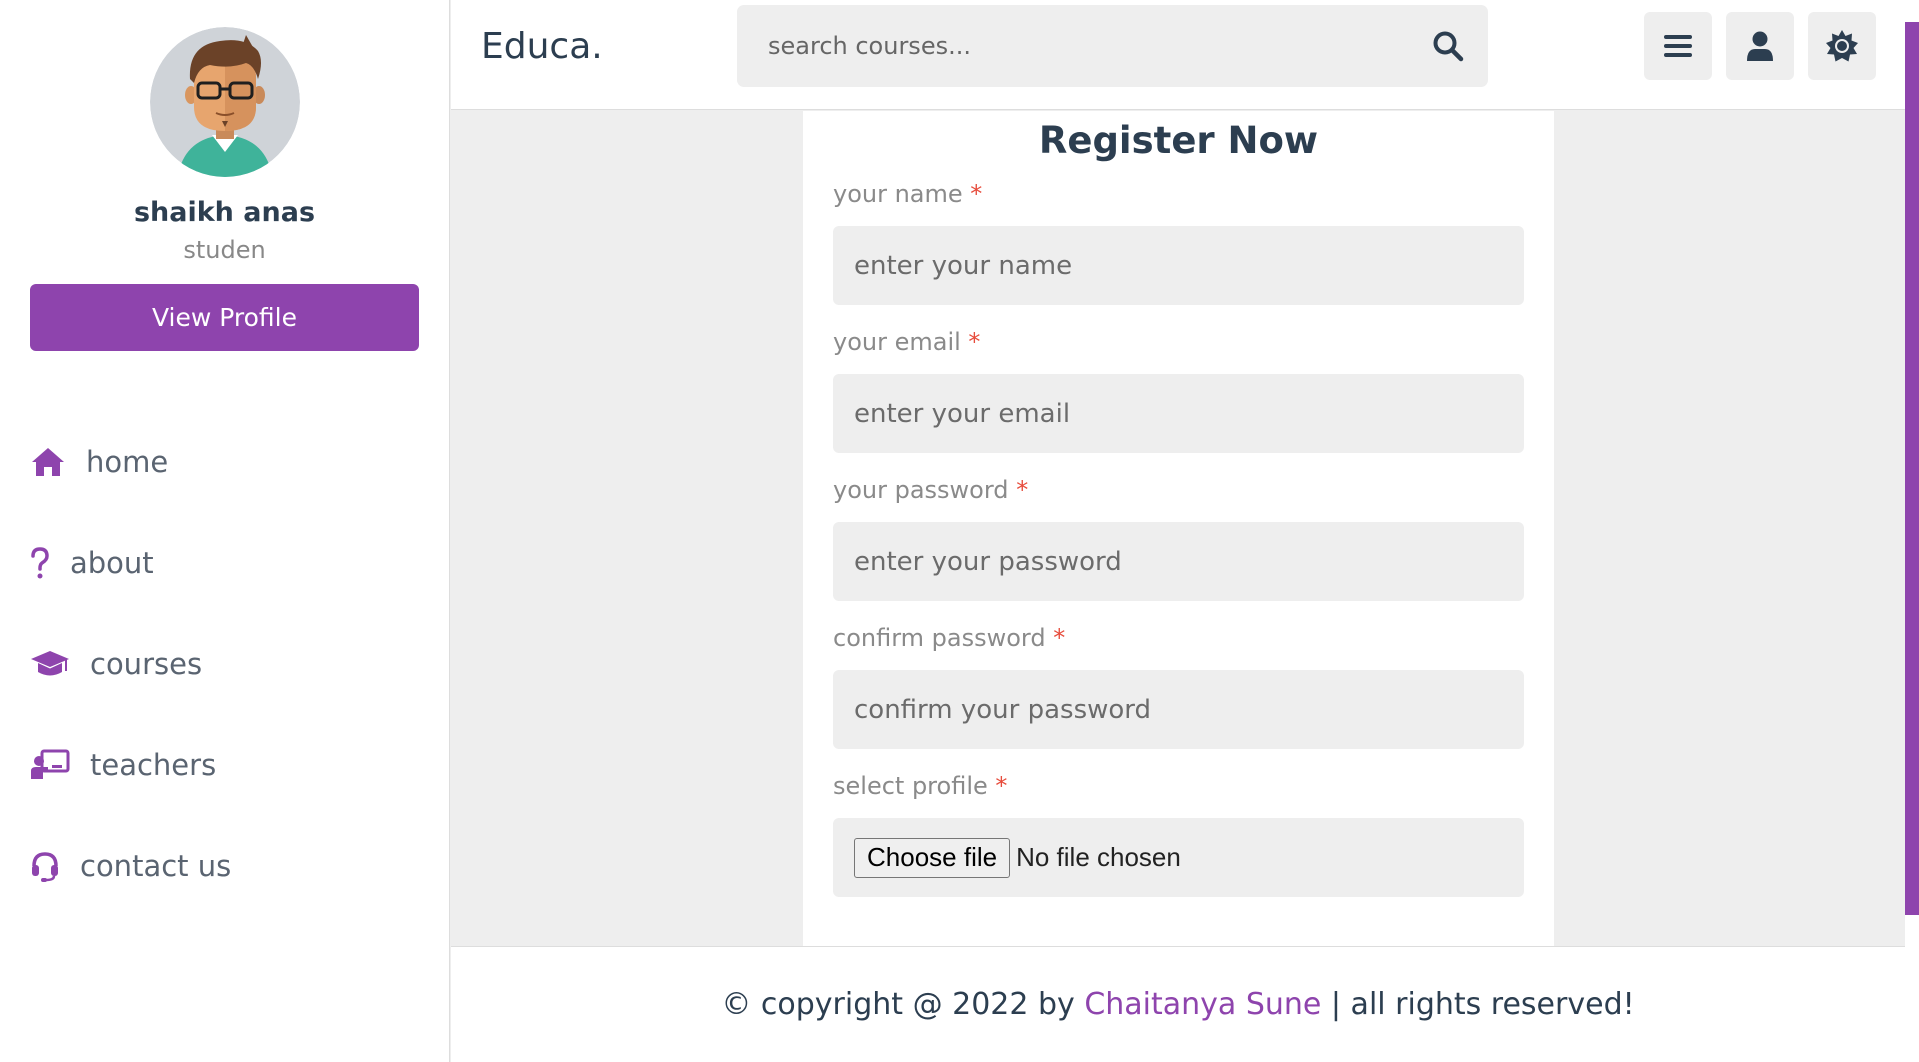 The width and height of the screenshot is (1919, 1062). I want to click on name-label-text: your name, so click(898, 194).